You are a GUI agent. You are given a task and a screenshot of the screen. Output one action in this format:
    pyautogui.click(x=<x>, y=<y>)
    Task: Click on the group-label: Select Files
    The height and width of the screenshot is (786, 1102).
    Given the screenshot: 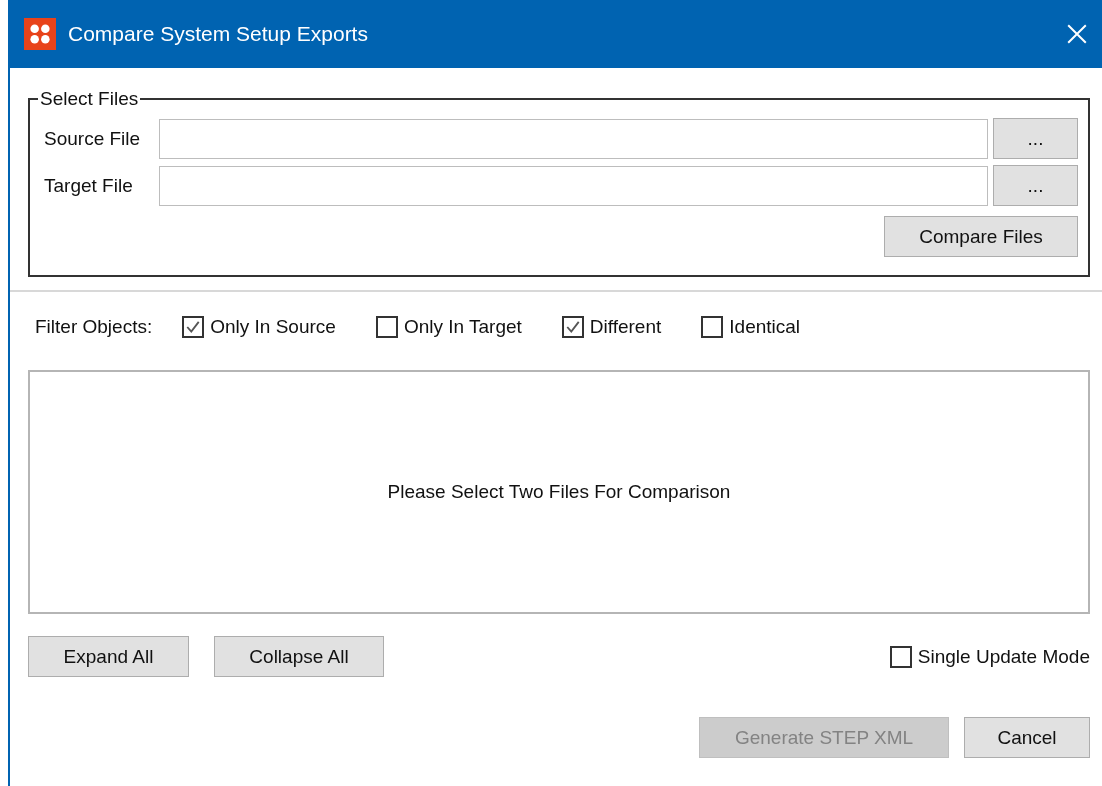 What is the action you would take?
    pyautogui.click(x=89, y=99)
    